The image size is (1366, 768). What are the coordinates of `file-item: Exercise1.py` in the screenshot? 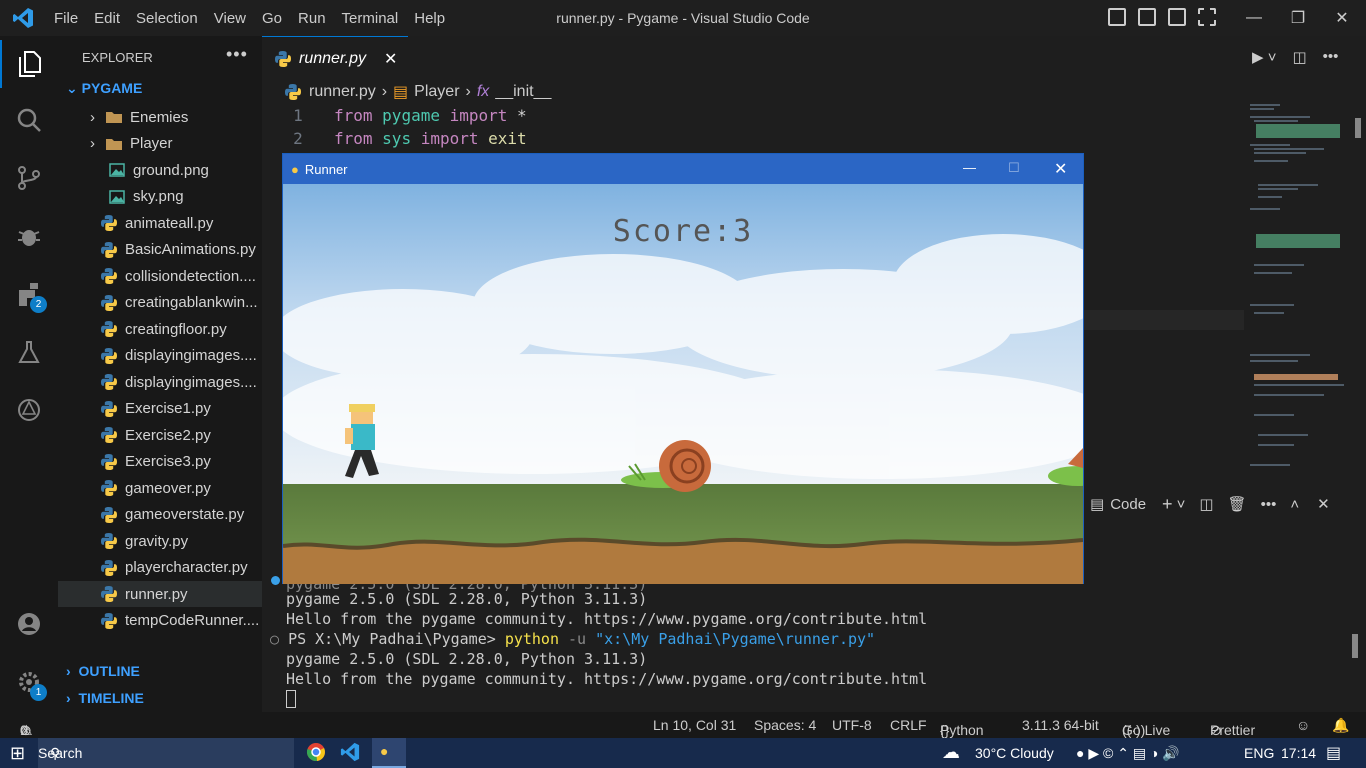 It's located at (160, 409).